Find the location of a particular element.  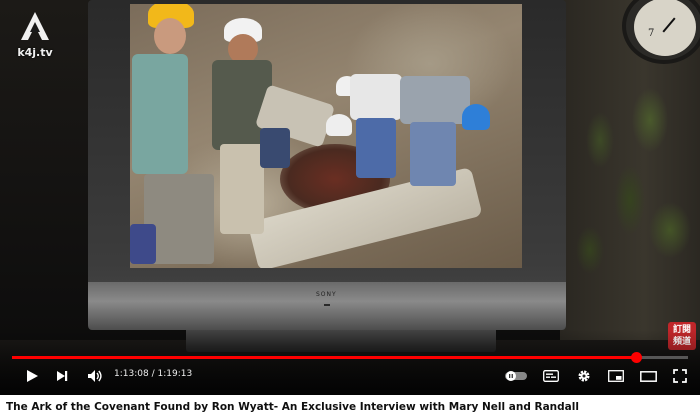

volume-icon is located at coordinates (95, 376).